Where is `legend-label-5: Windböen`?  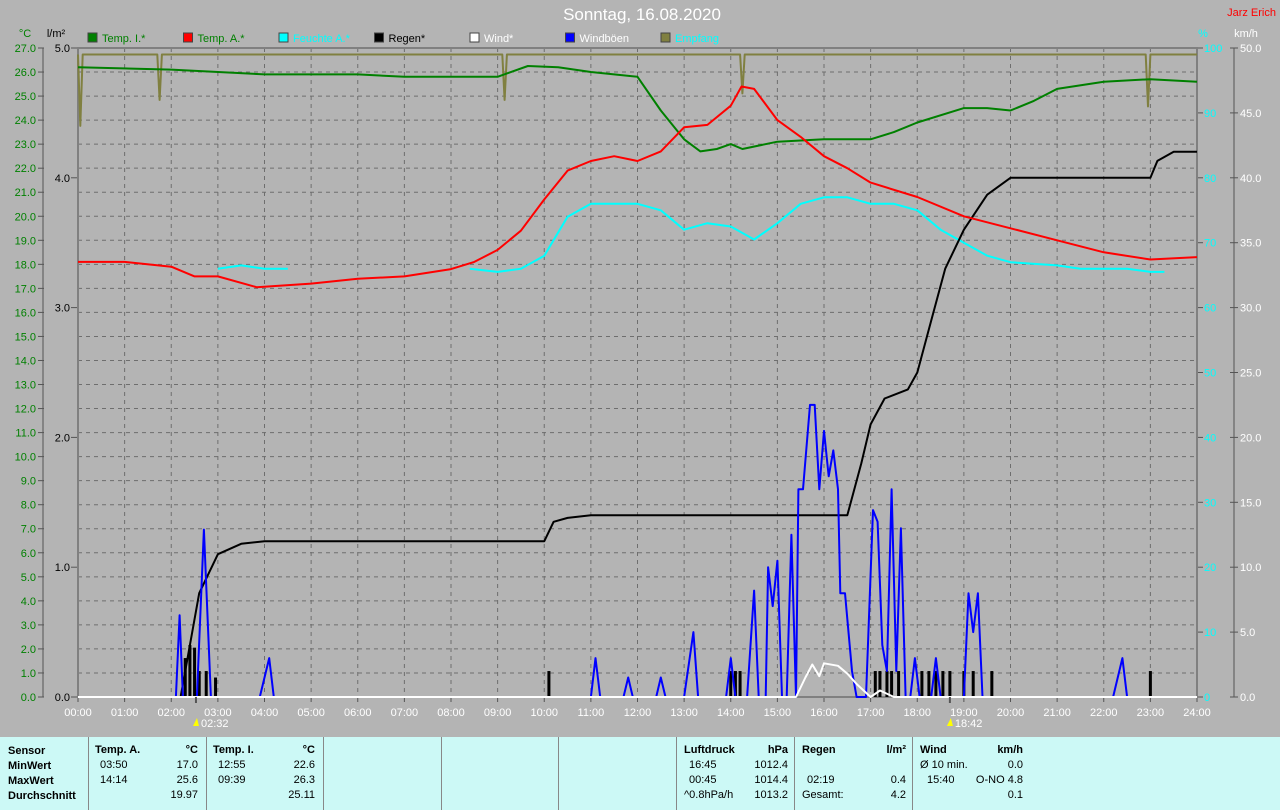 legend-label-5: Windböen is located at coordinates (605, 39).